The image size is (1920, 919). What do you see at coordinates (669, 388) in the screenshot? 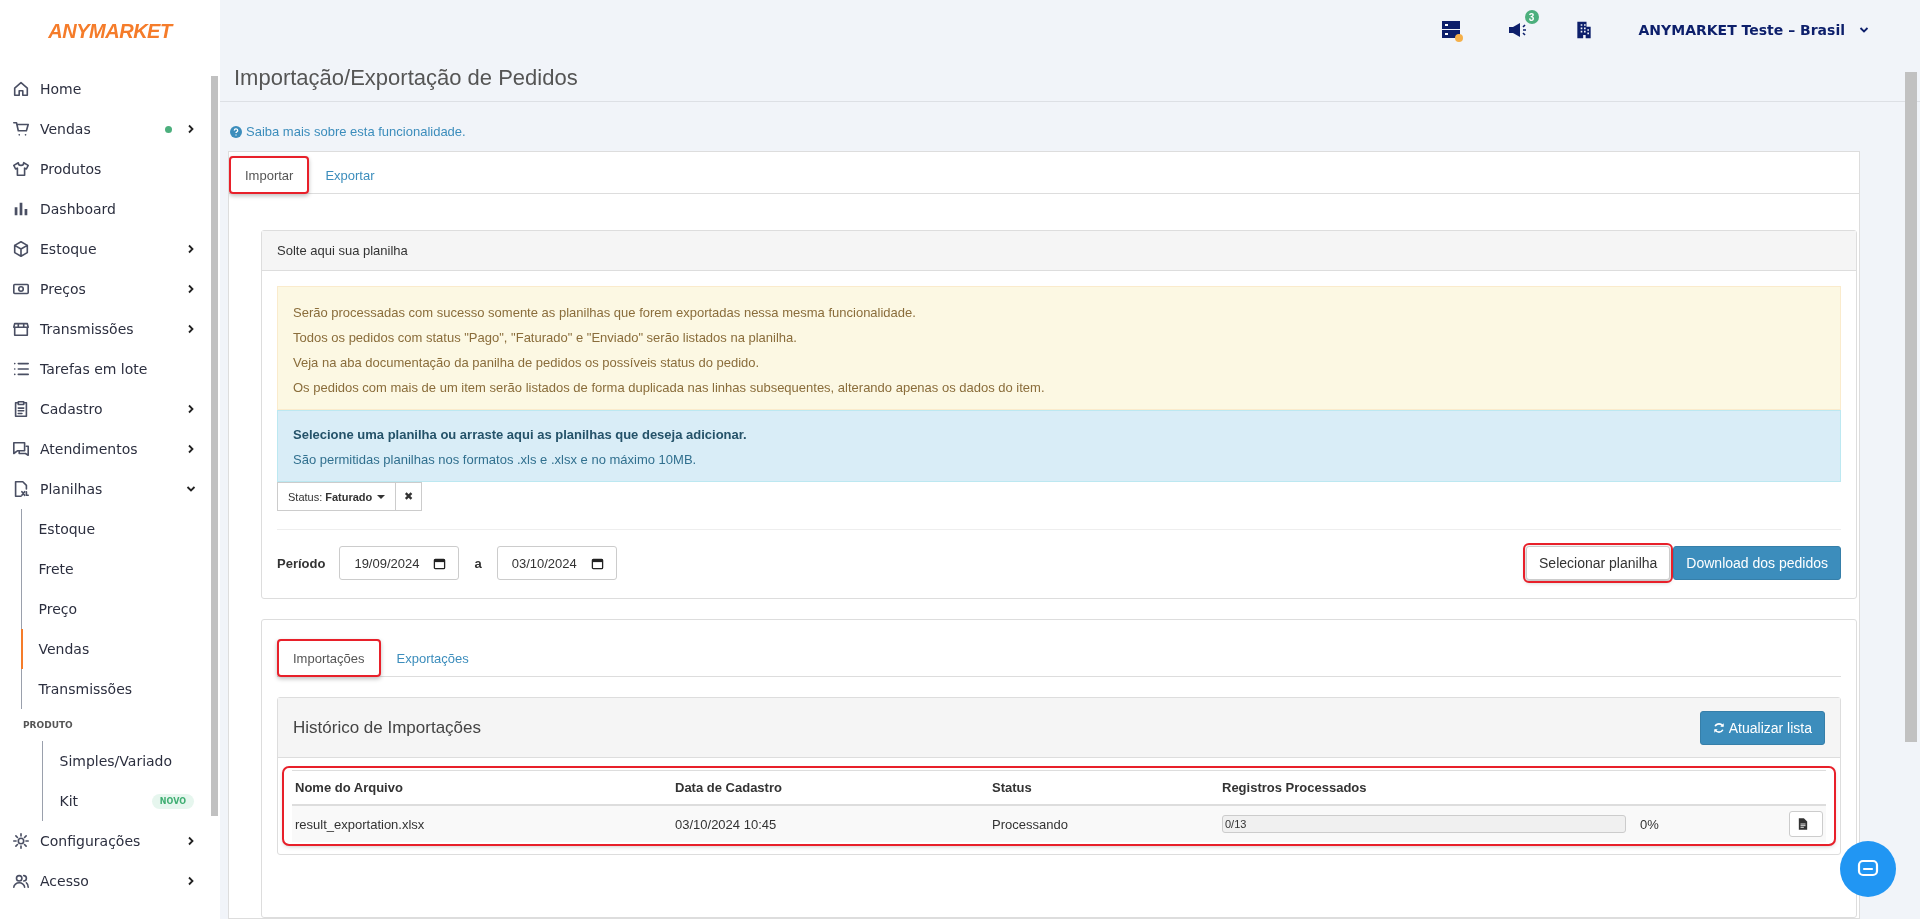
I see `alert-text: Os pedidos com mais de um item serão listados de forma duplicada nas linhas subsequentes, alterando apenas os dados do item.` at bounding box center [669, 388].